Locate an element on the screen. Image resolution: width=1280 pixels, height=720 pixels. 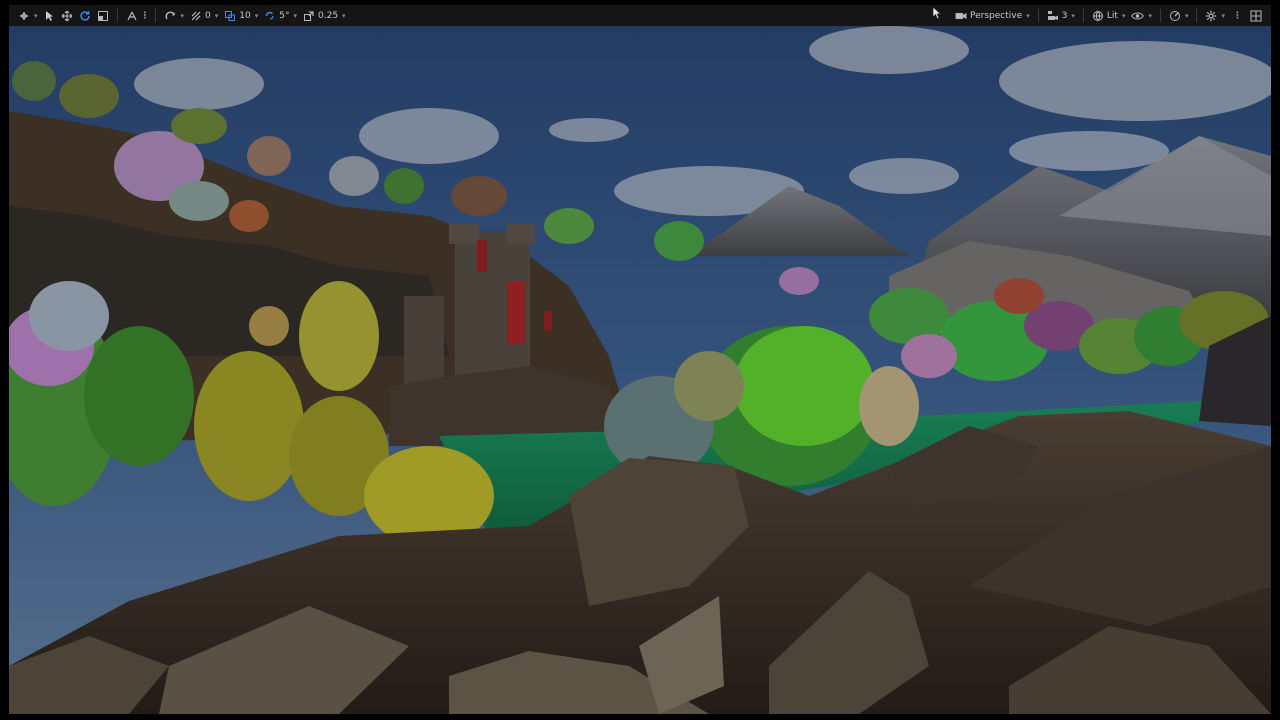
viewport-layout-icon is located at coordinates (1256, 15).